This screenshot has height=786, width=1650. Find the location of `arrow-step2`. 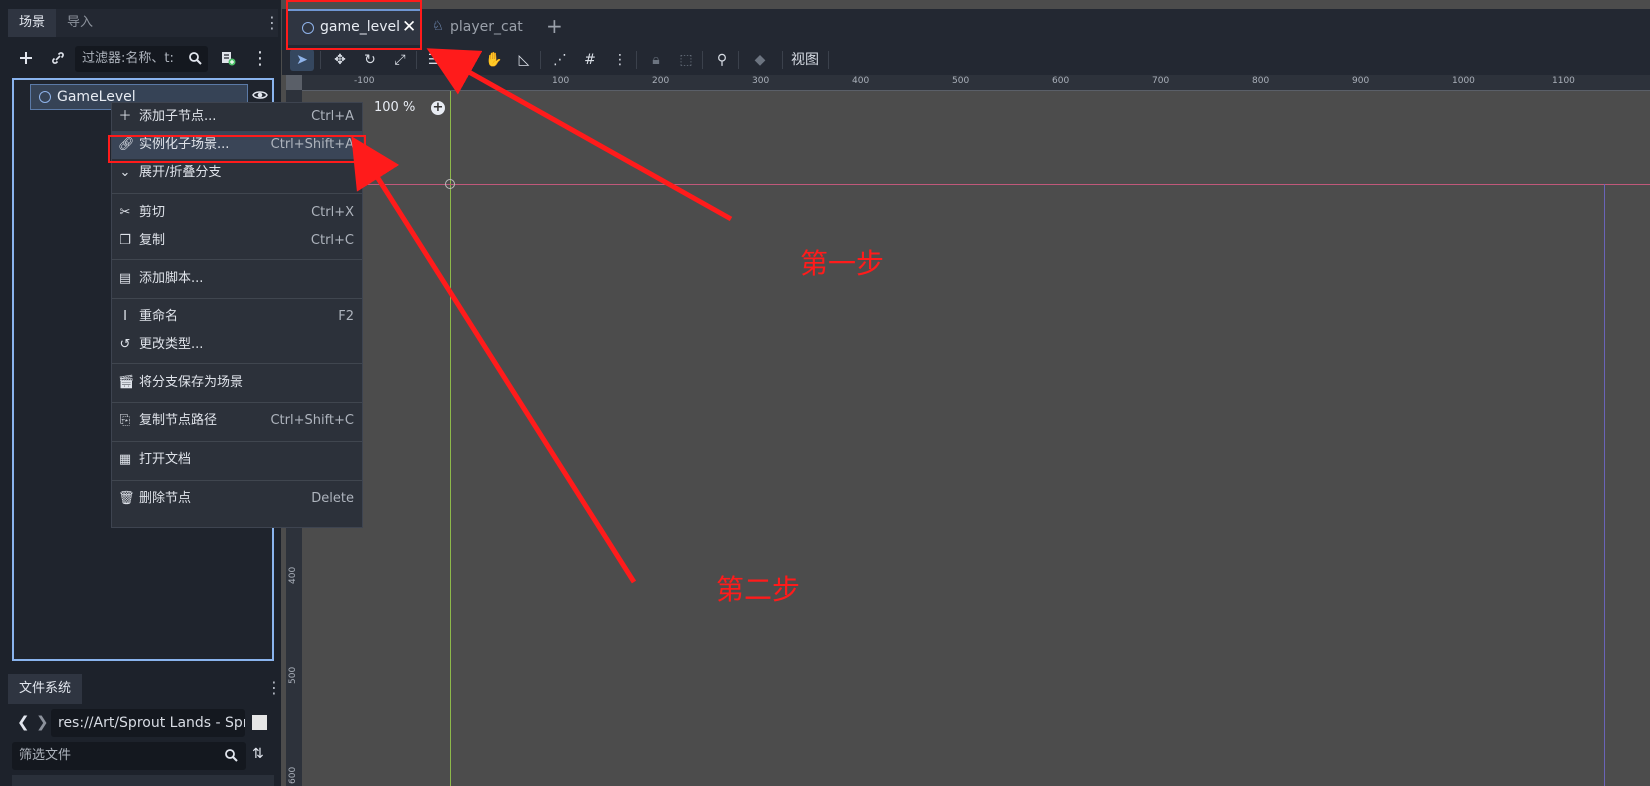

arrow-step2 is located at coordinates (494, 360).